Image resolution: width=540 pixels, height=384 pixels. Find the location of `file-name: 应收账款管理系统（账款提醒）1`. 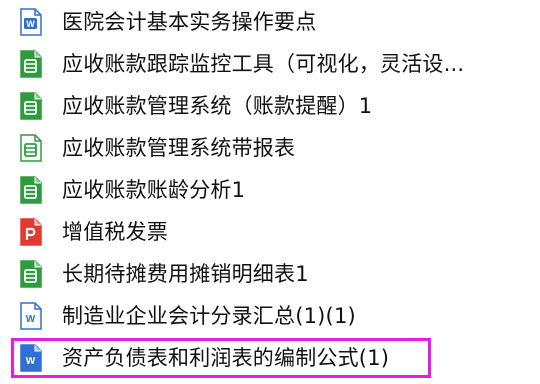

file-name: 应收账款管理系统（账款提醒）1 is located at coordinates (217, 106).